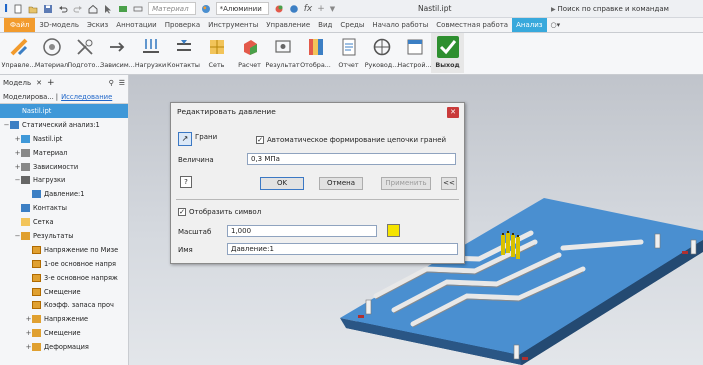  I want to click on apply-button: Применить, so click(406, 183).